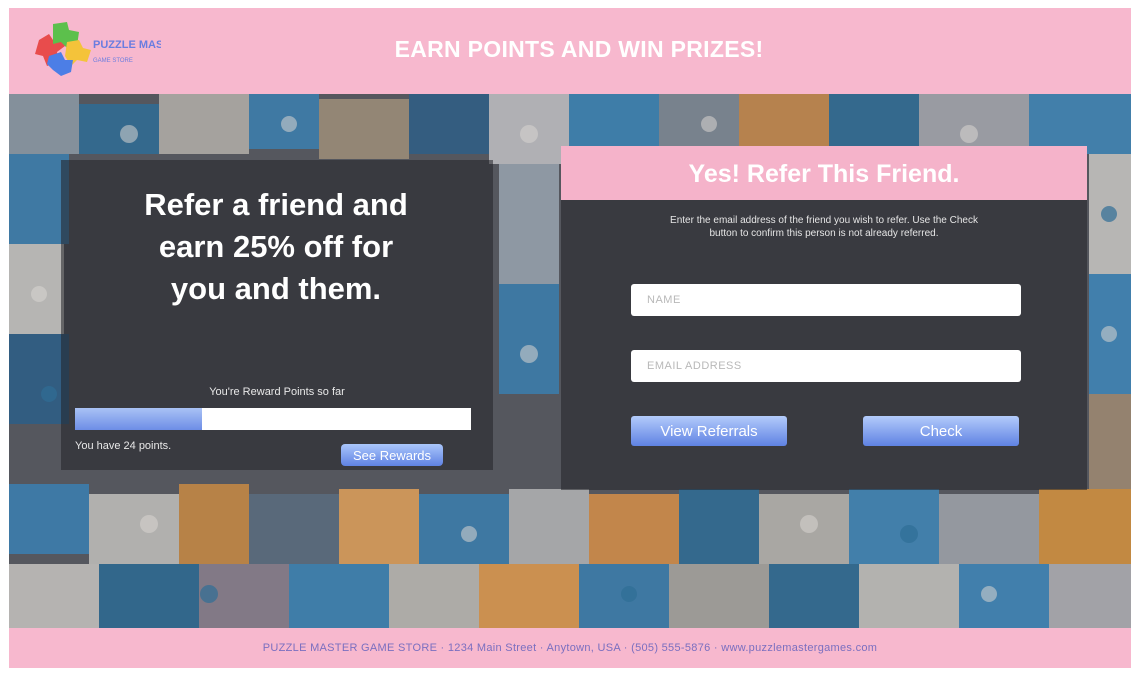 This screenshot has width=1137, height=673. What do you see at coordinates (709, 431) in the screenshot?
I see `view-referrals-button: View Referrals` at bounding box center [709, 431].